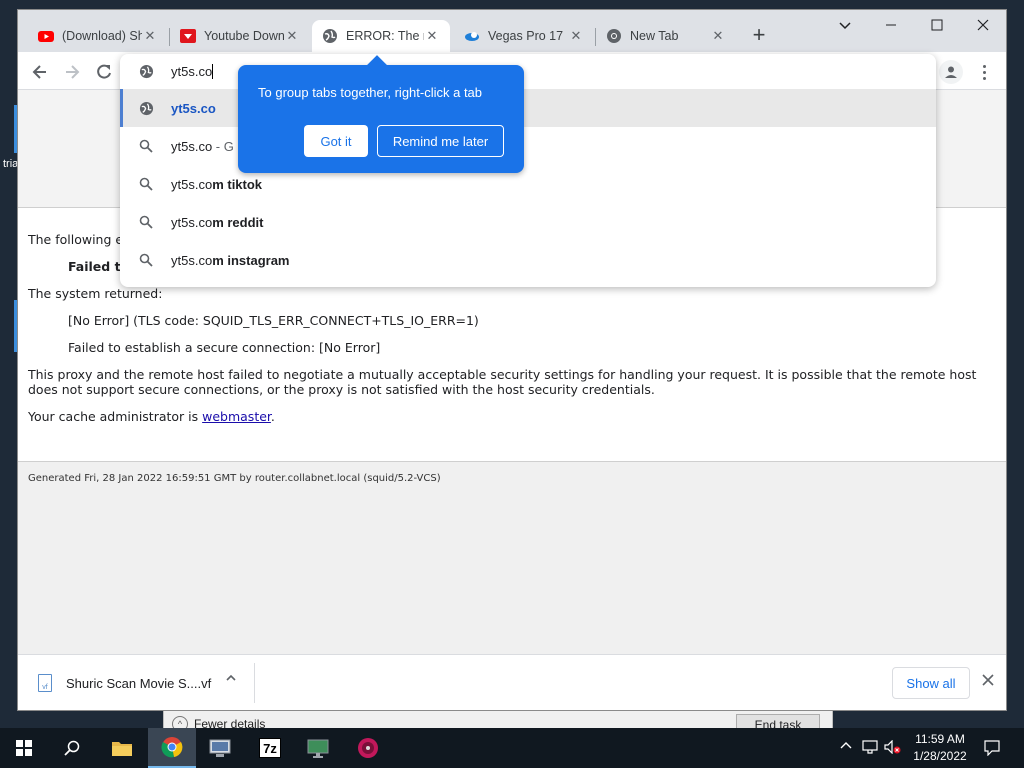  I want to click on show-all-button: Show all, so click(931, 683).